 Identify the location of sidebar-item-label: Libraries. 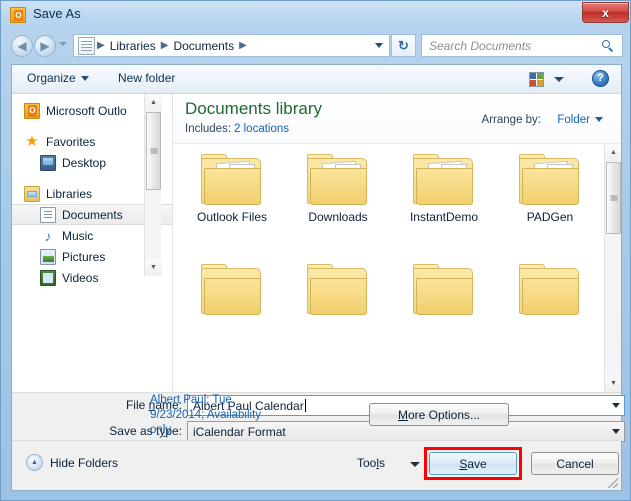
(69, 193).